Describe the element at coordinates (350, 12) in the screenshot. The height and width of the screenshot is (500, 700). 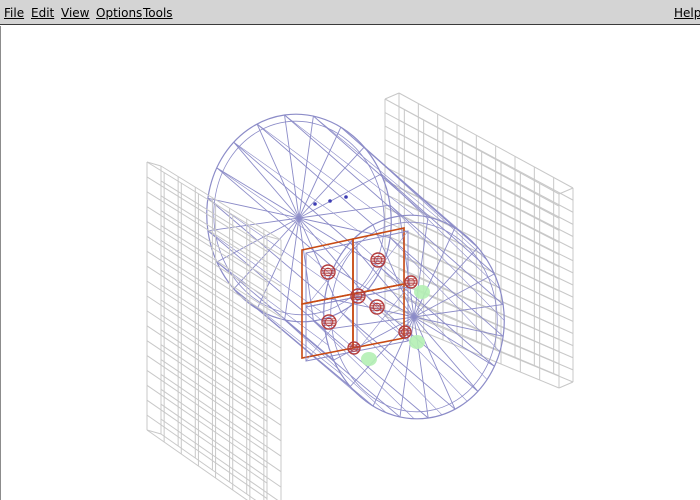
I see `menu-bar: File Edit View Options Tools Help` at that location.